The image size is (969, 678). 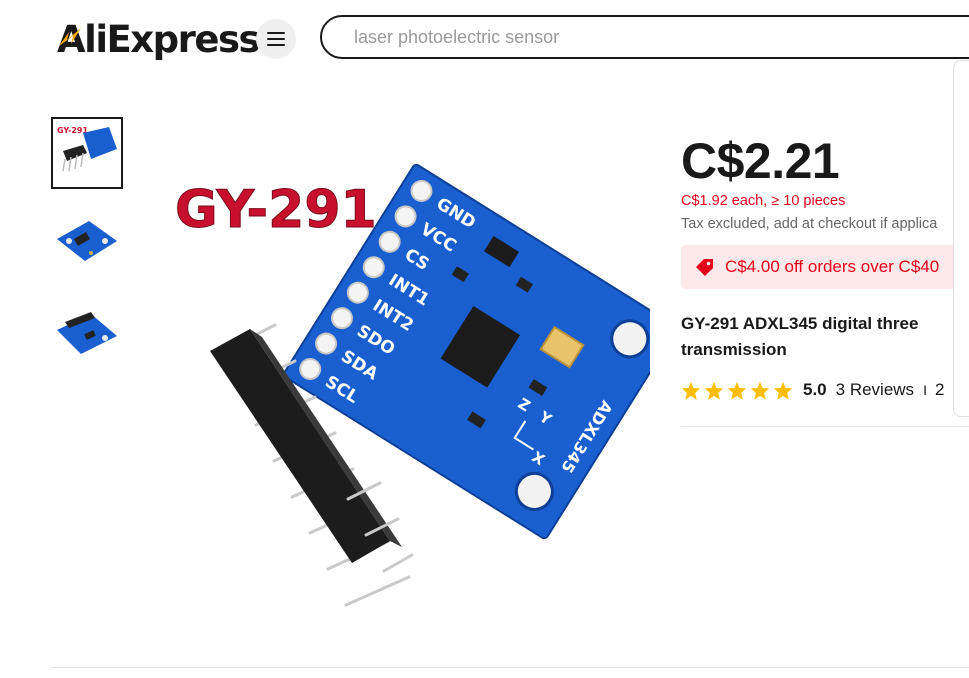 I want to click on tax-note: Tax excluded, add at checkout if applica, so click(x=809, y=224).